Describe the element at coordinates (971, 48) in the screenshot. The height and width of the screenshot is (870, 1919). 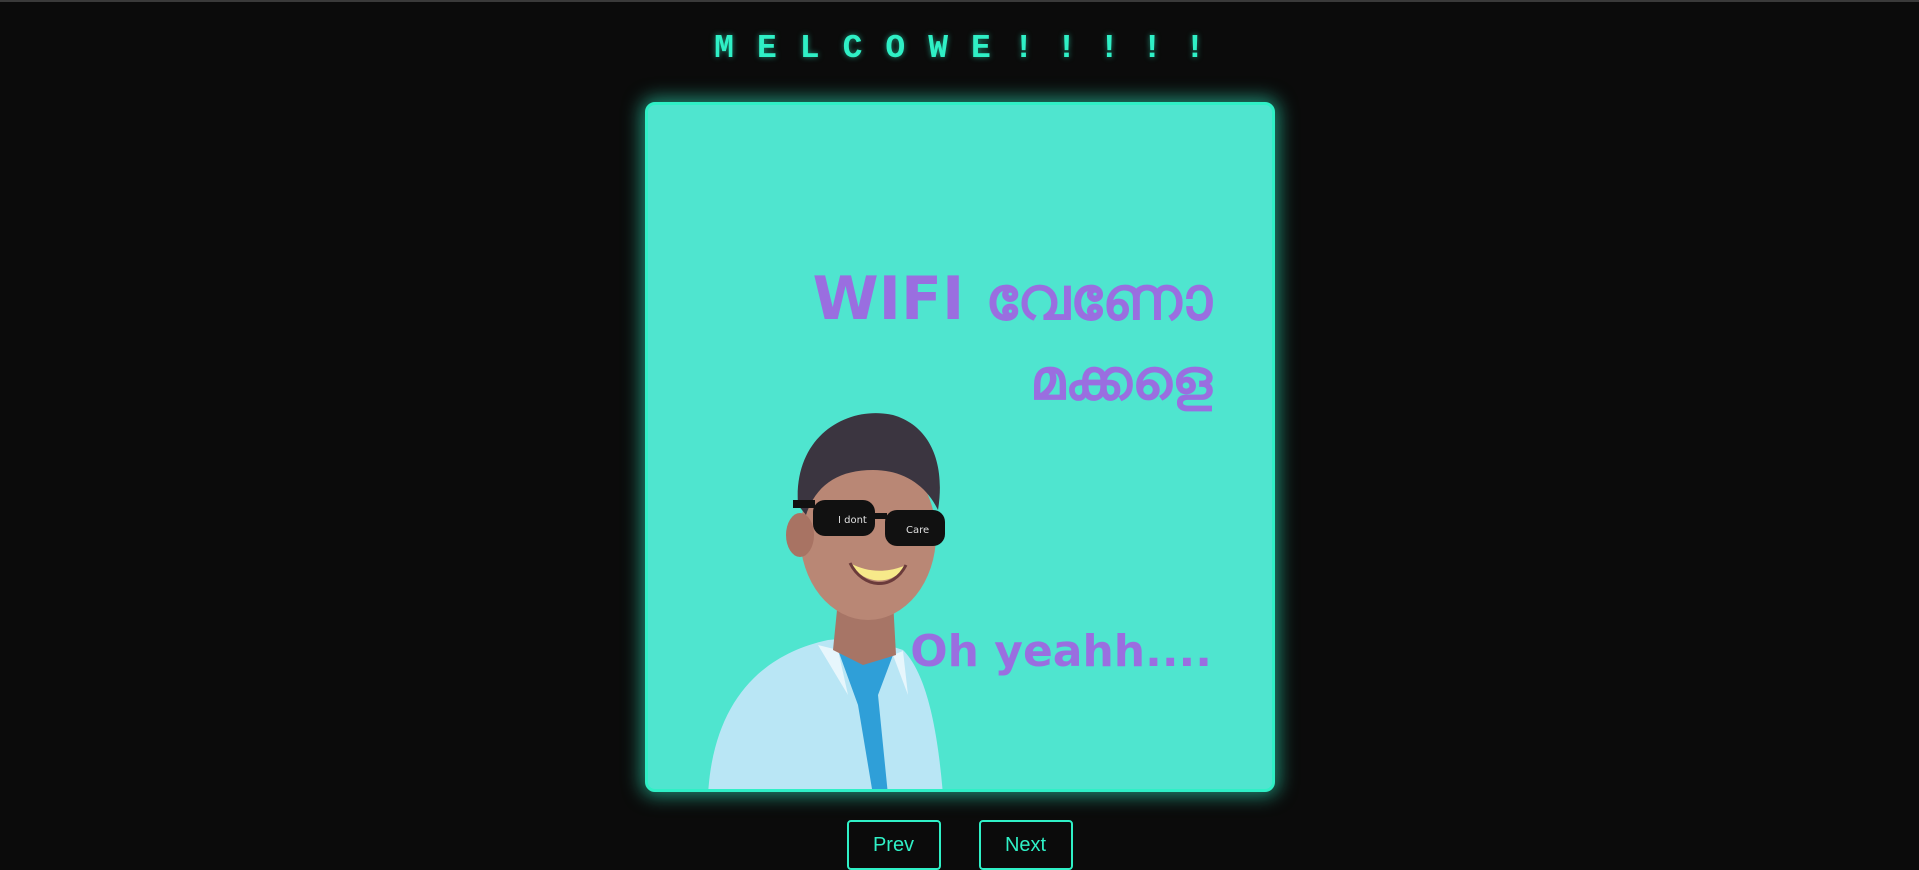
I see `page-title: MELCOWE!!!!!` at that location.